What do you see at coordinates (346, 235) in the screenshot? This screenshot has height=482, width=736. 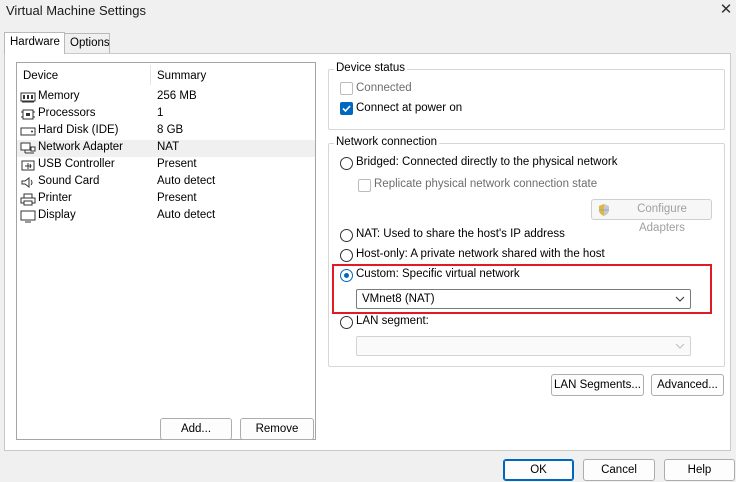 I see `nat-radio` at bounding box center [346, 235].